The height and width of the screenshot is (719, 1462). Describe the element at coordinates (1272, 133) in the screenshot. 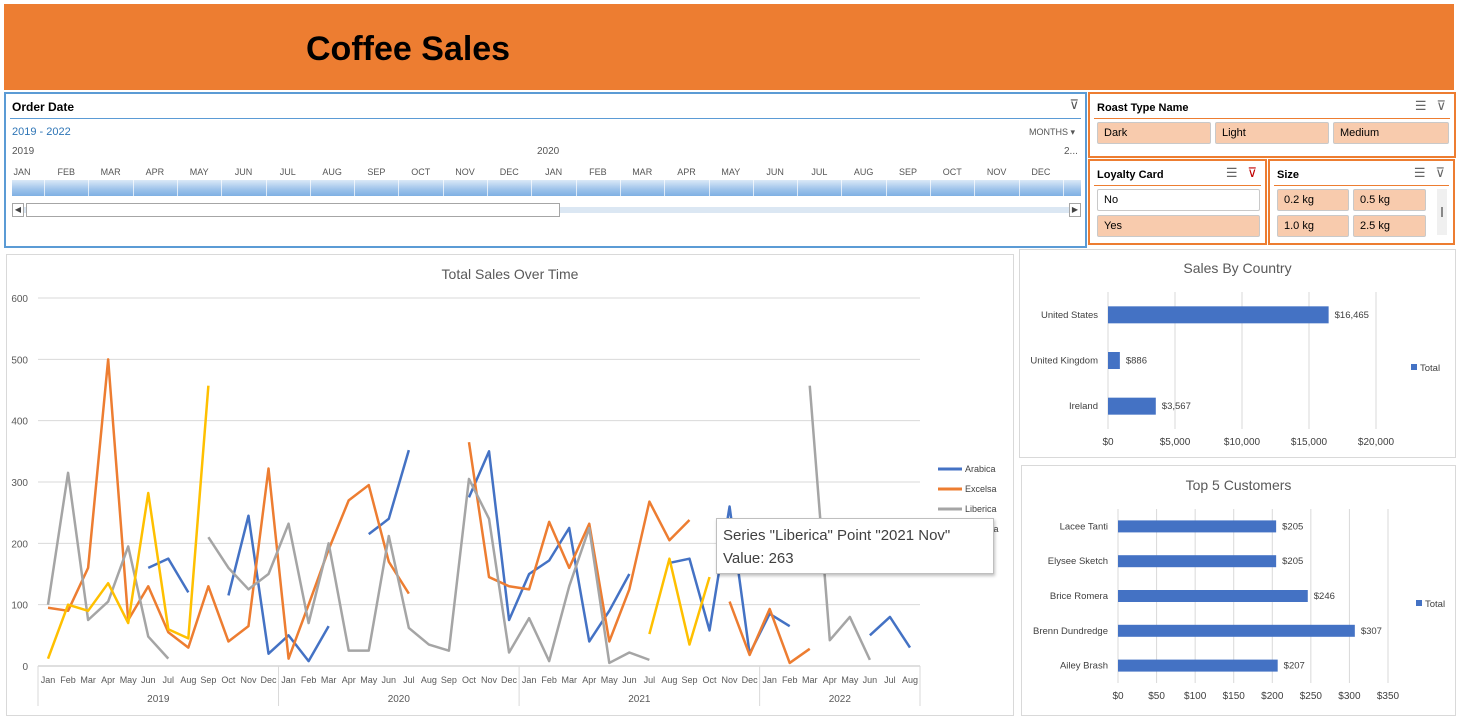

I see `slicer-item-light: Light` at that location.